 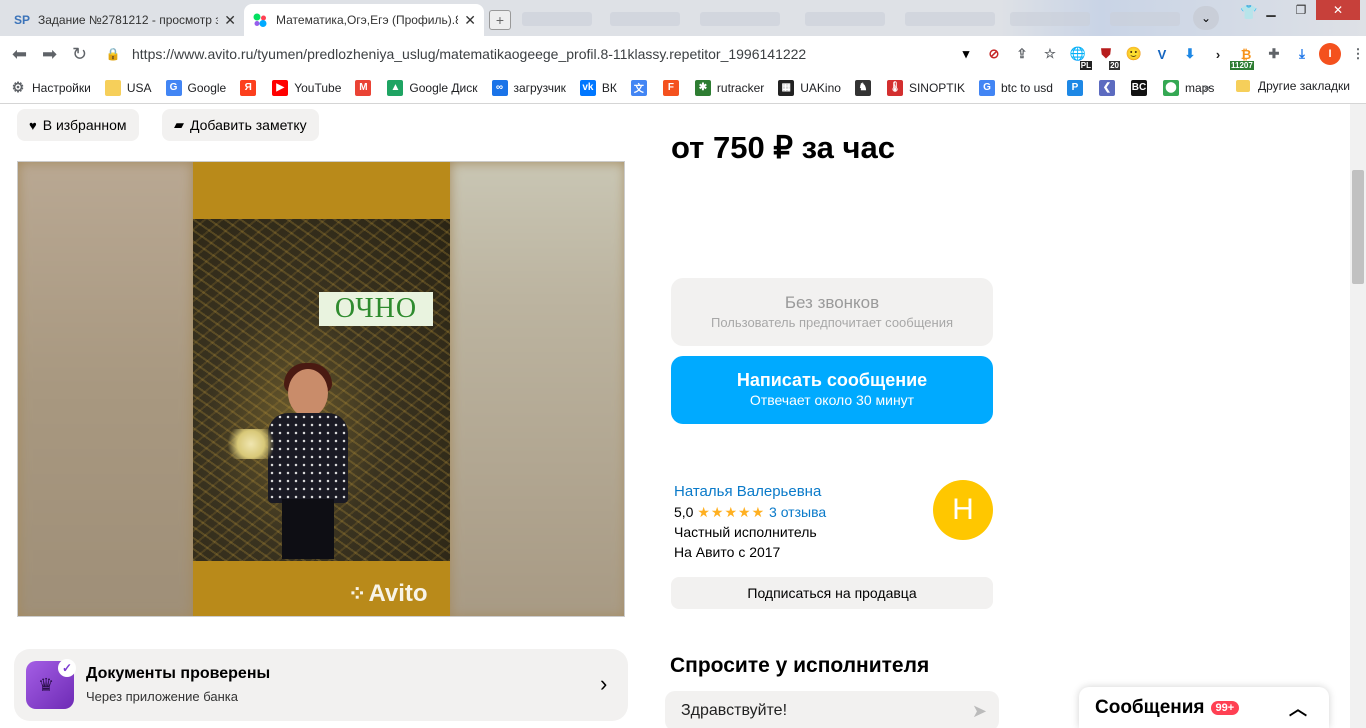 What do you see at coordinates (500, 20) in the screenshot?
I see `new-tab-icon: +` at bounding box center [500, 20].